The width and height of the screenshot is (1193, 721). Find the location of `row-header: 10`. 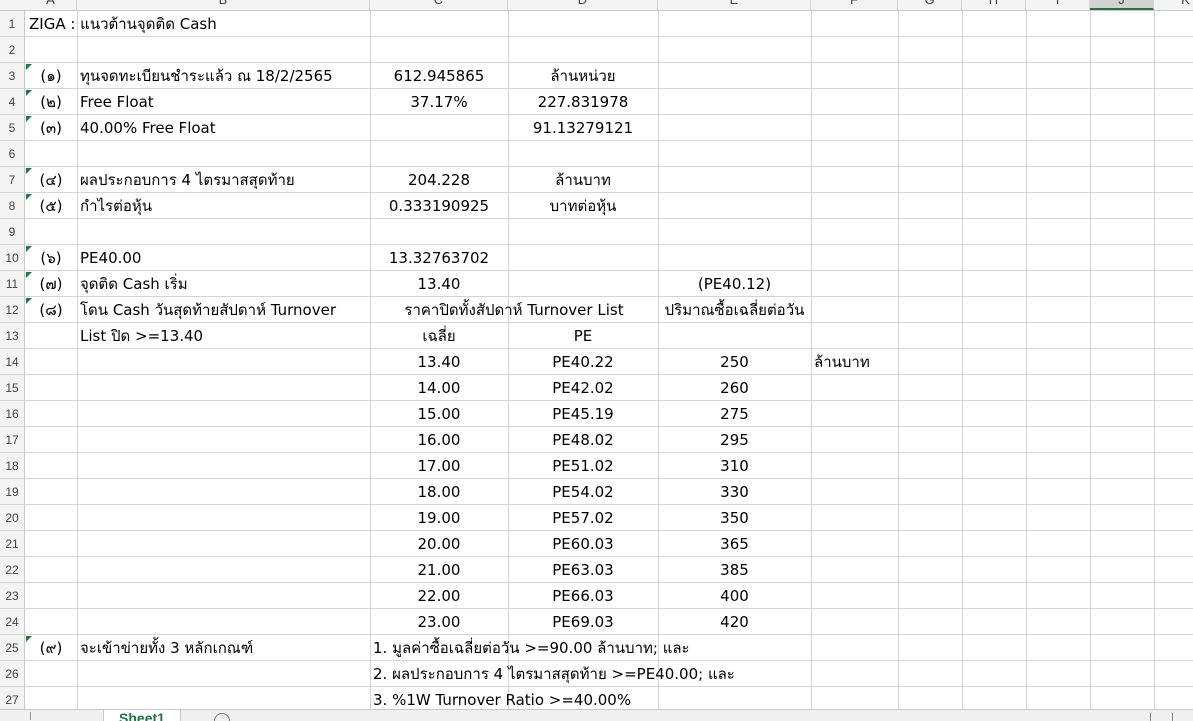

row-header: 10 is located at coordinates (12, 258).